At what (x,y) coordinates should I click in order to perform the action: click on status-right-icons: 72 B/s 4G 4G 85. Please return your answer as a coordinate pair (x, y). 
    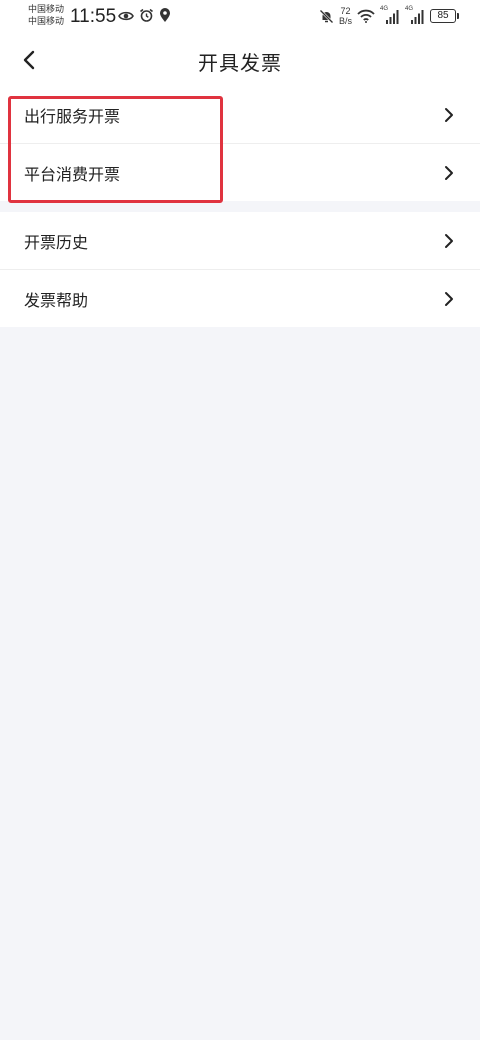
    Looking at the image, I should click on (389, 16).